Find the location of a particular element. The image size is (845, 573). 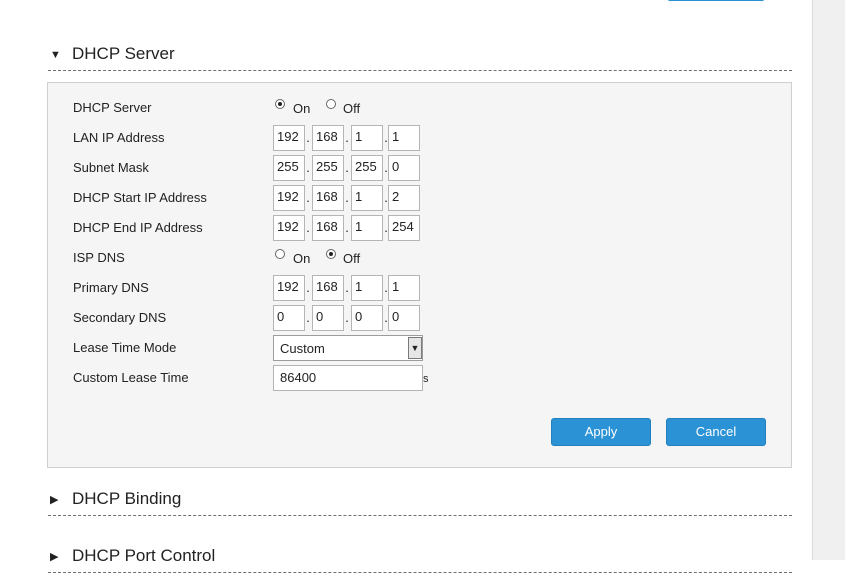

isp-dns-on-radio is located at coordinates (280, 254).